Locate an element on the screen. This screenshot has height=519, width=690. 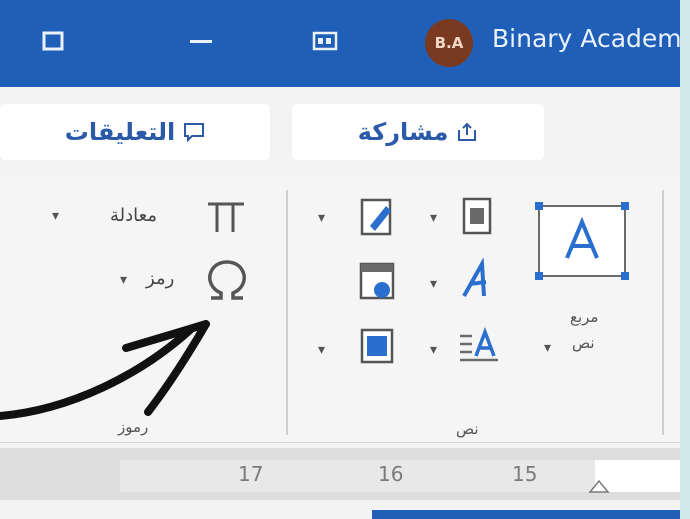
avatar-initials: B.A is located at coordinates (449, 43).